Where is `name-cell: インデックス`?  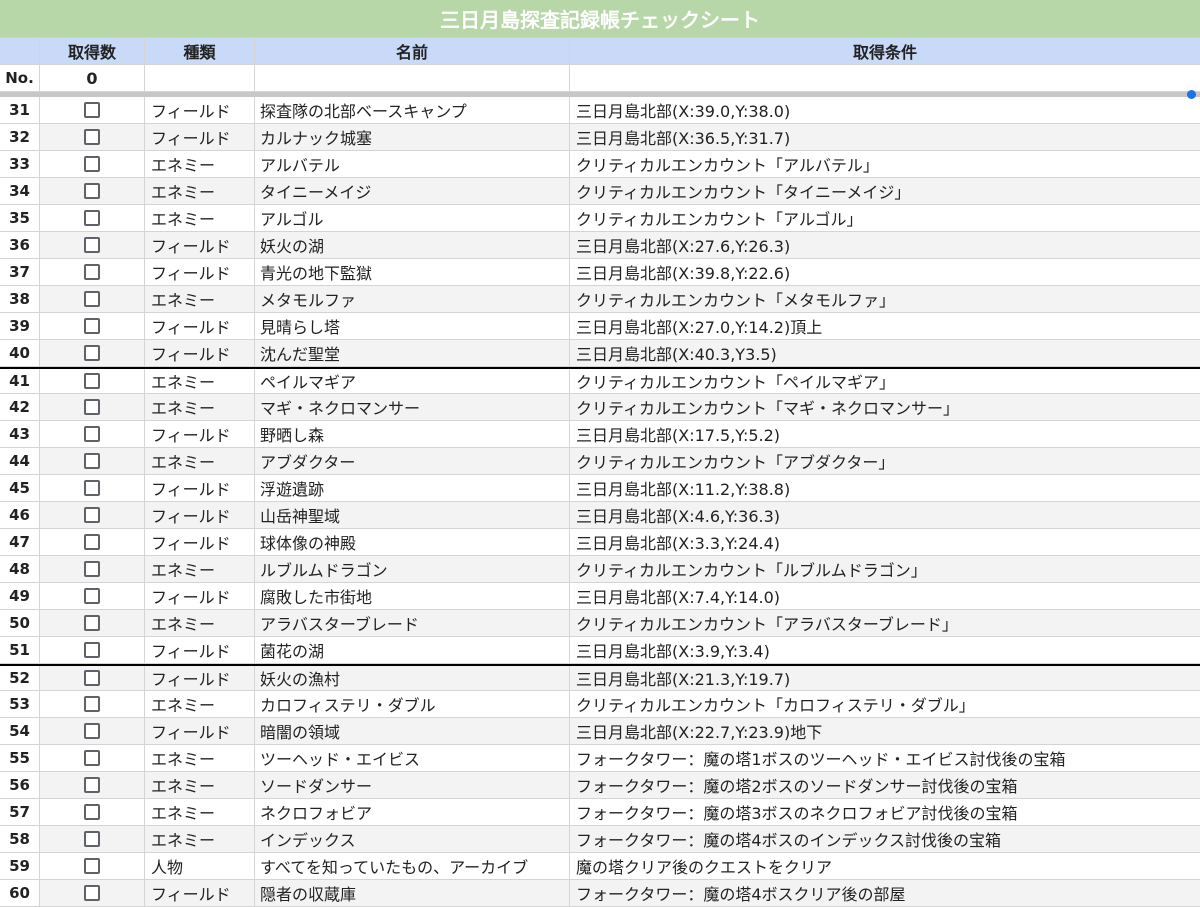
name-cell: インデックス is located at coordinates (412, 839).